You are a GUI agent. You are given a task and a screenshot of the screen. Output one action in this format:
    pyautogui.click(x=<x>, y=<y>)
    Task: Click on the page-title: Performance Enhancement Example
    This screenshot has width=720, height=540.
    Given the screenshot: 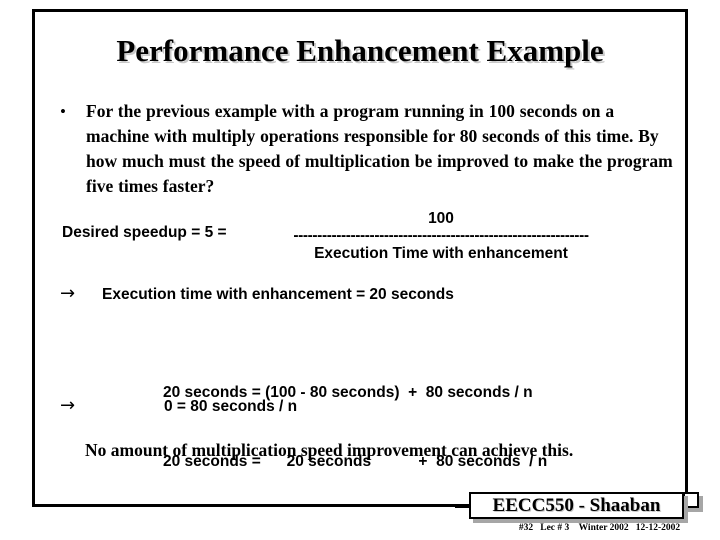 What is the action you would take?
    pyautogui.click(x=360, y=50)
    